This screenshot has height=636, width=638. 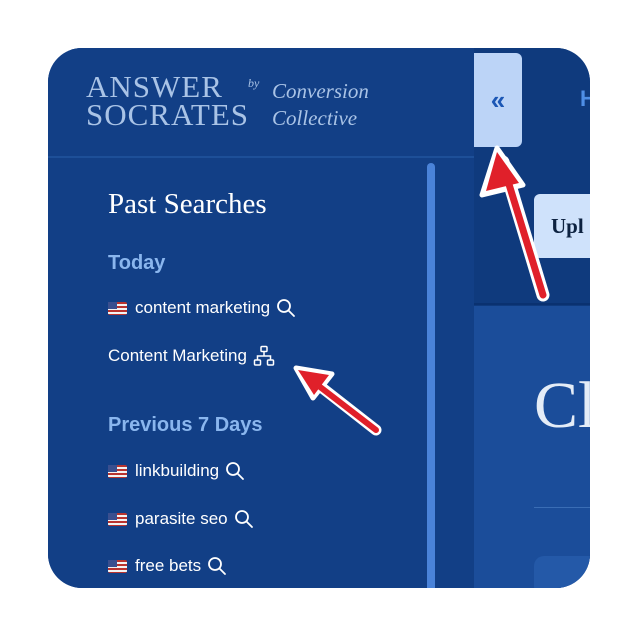 I want to click on past-search-label: linkbuilding, so click(x=177, y=470).